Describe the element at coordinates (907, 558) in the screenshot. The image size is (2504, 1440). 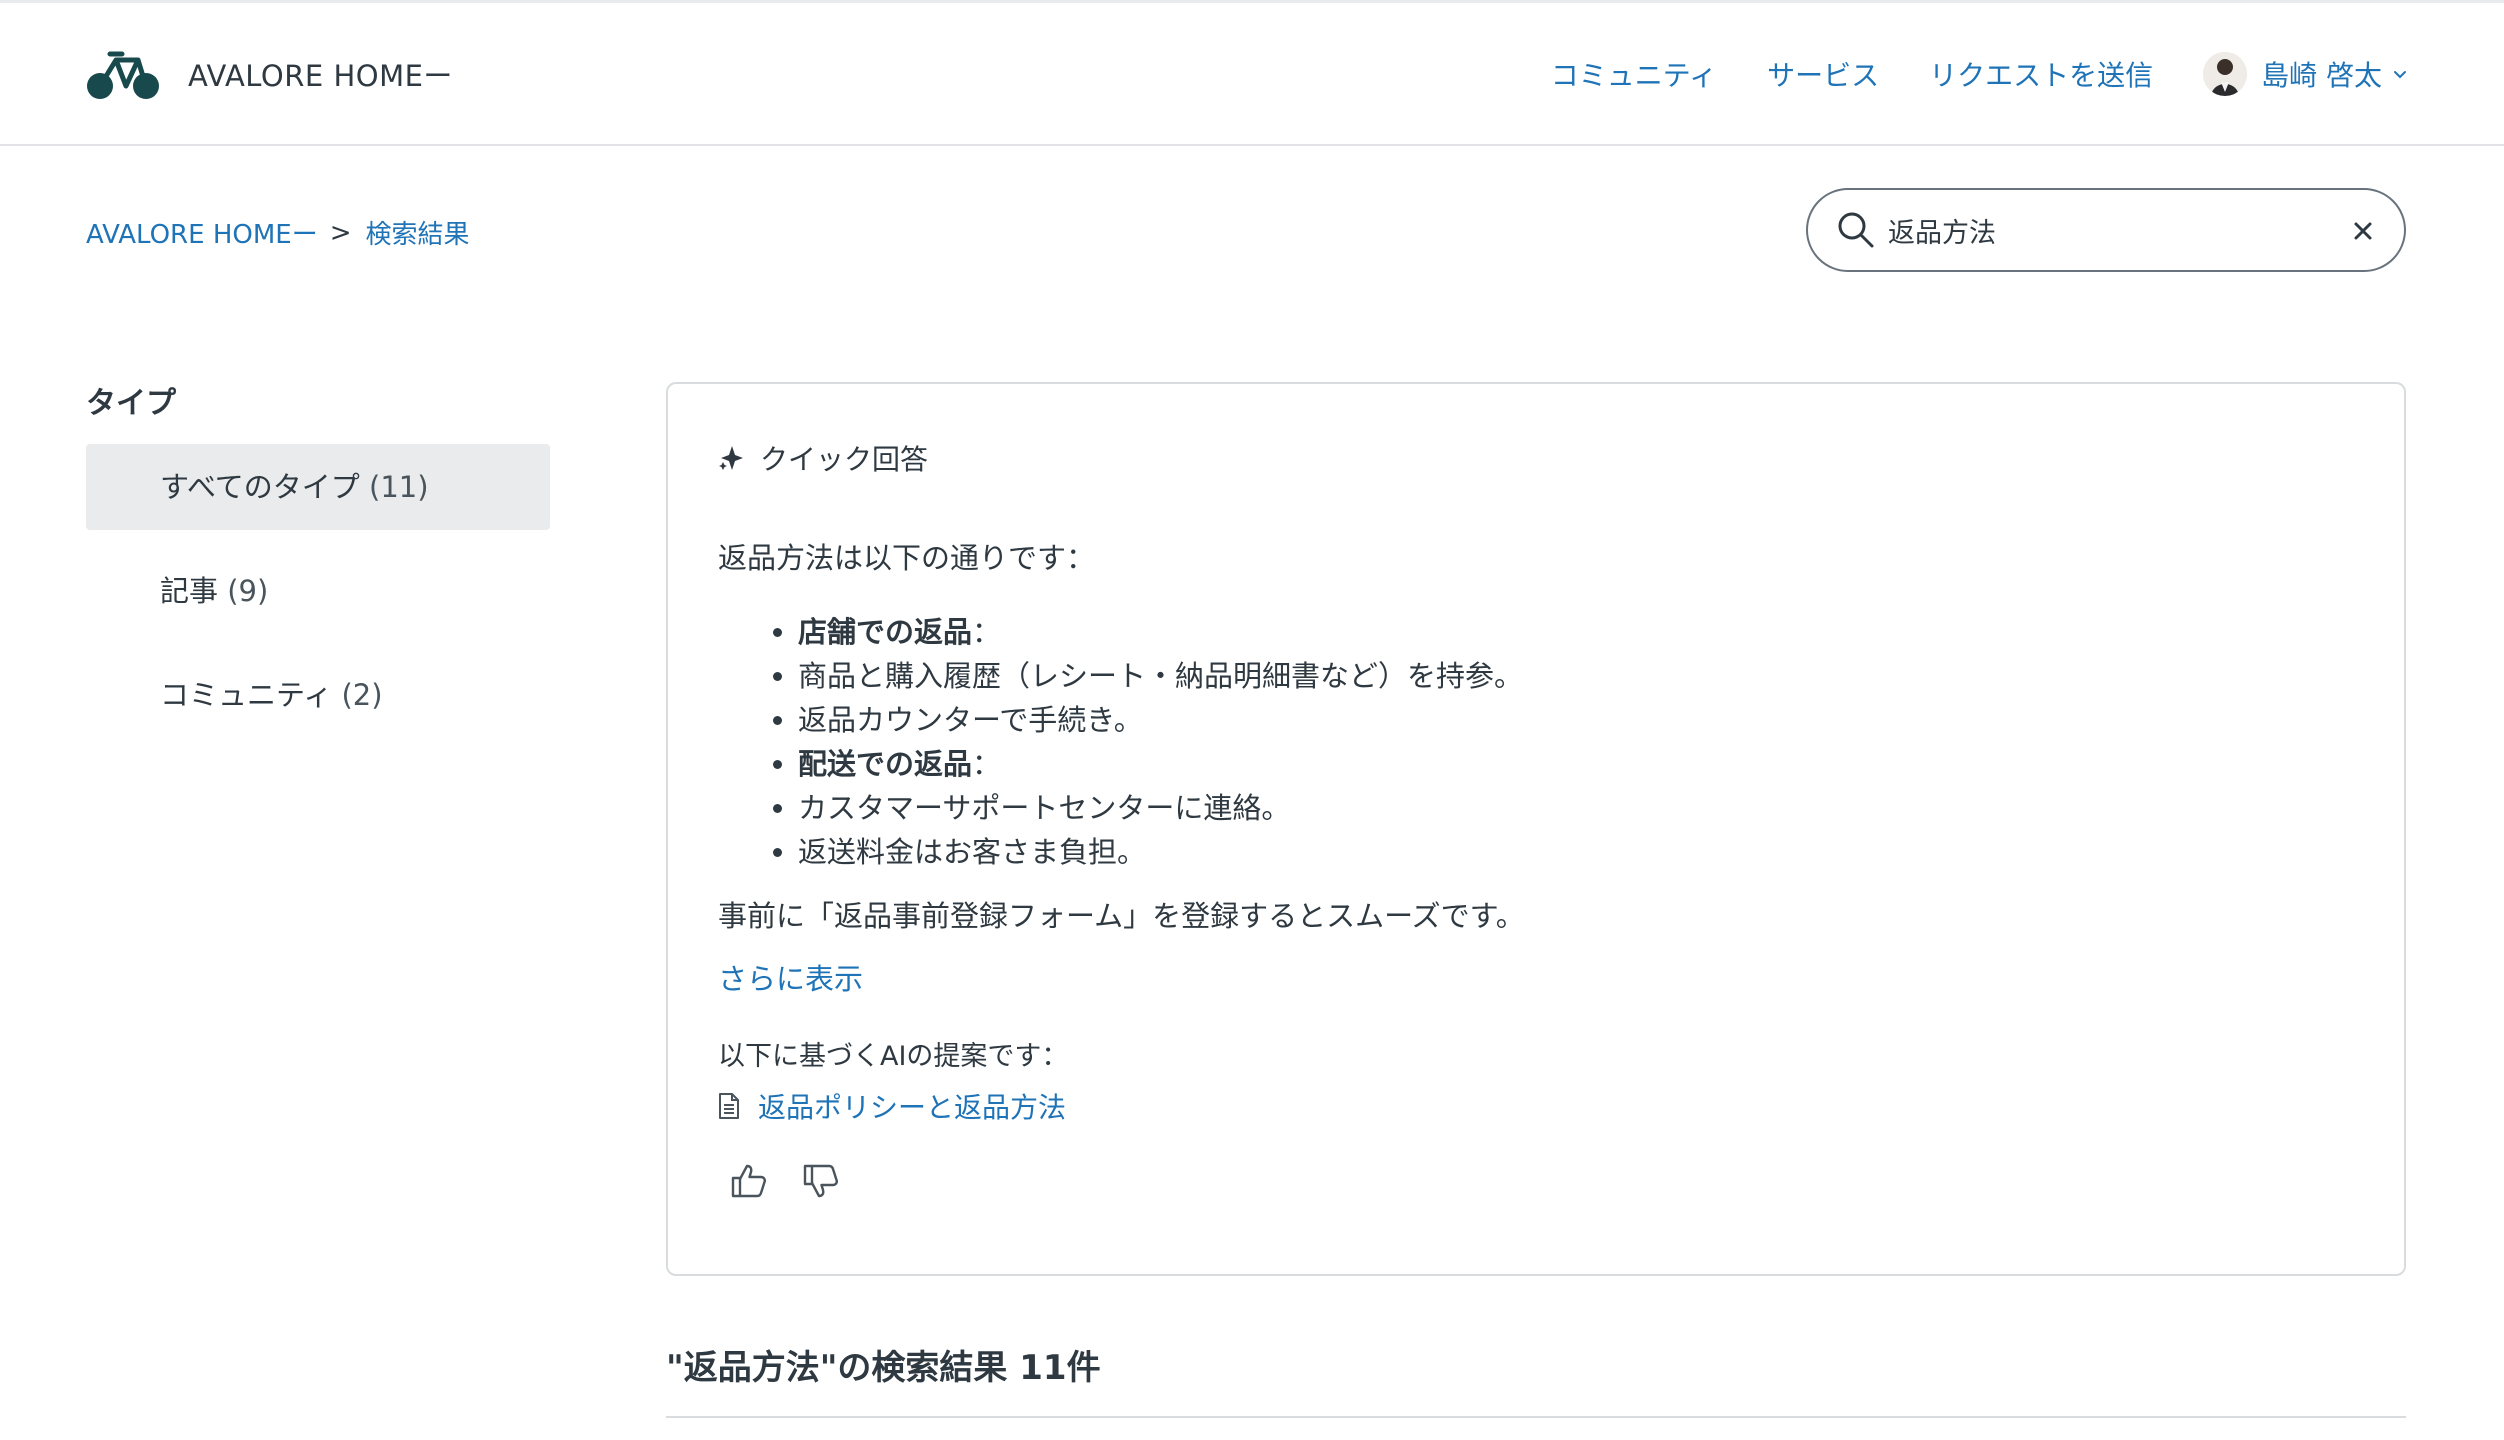
I see `answer-intro: 返品方法は以下の通りです：` at that location.